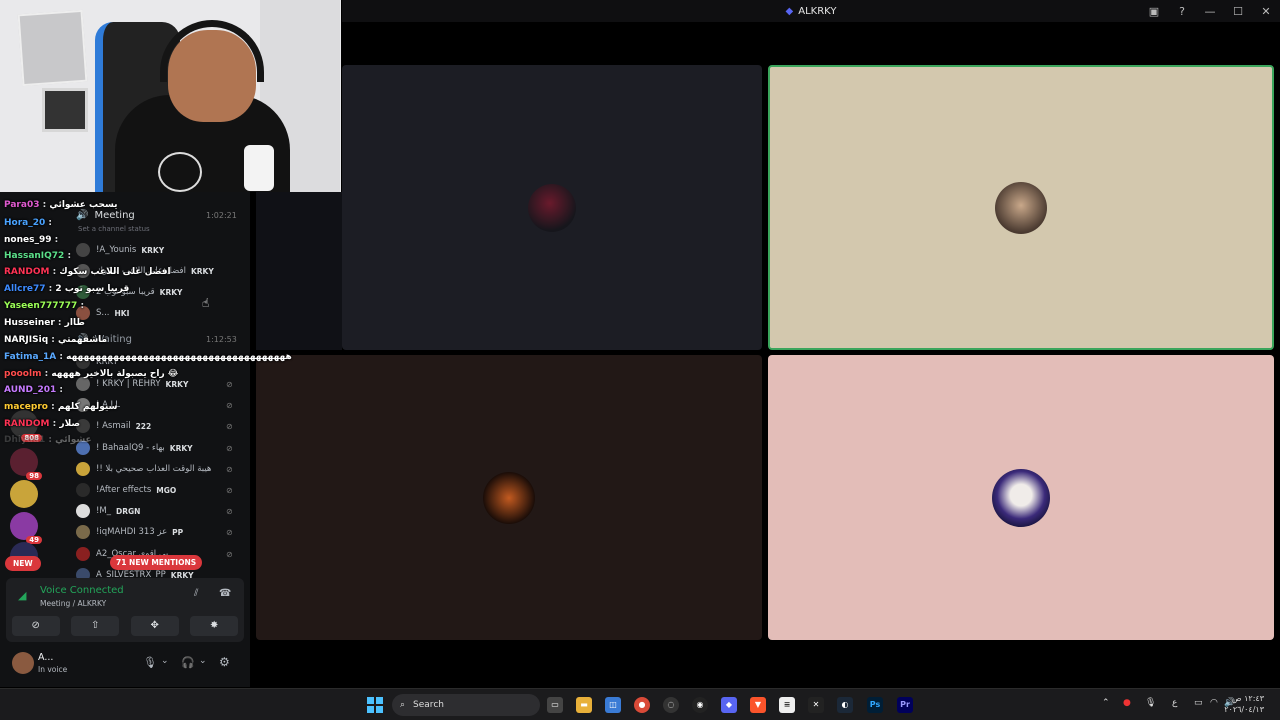 Image resolution: width=1280 pixels, height=720 pixels. Describe the element at coordinates (1174, 703) in the screenshot. I see `language-indicator: ع` at that location.